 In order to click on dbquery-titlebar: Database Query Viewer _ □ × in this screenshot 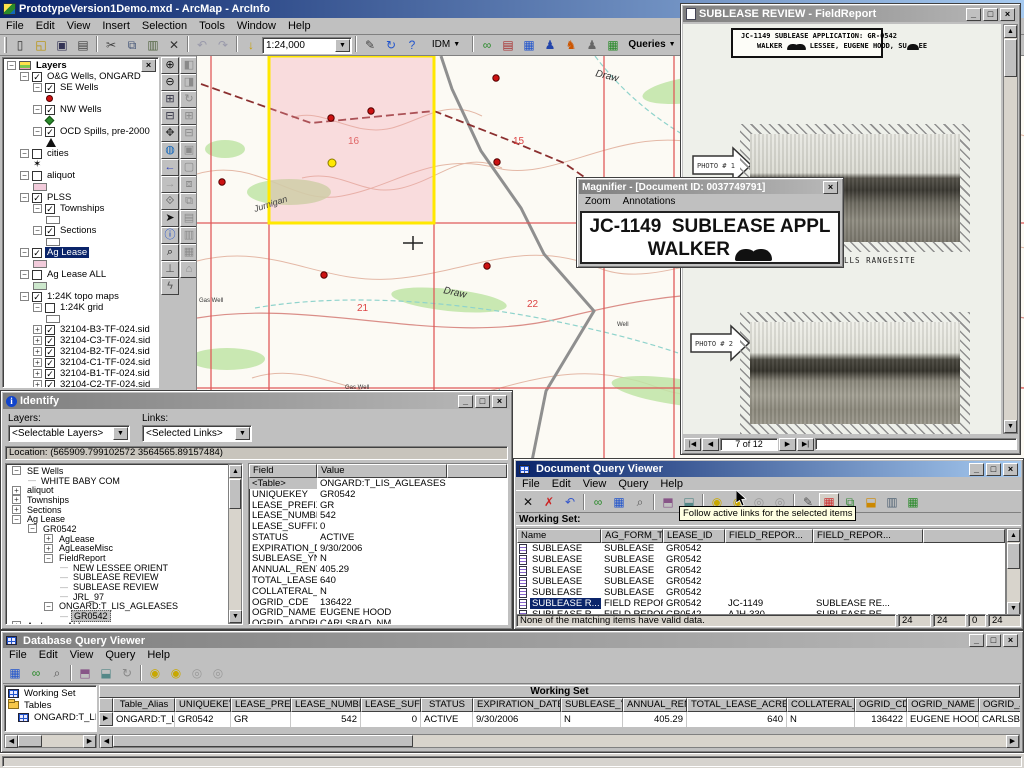, I will do `click(512, 640)`.